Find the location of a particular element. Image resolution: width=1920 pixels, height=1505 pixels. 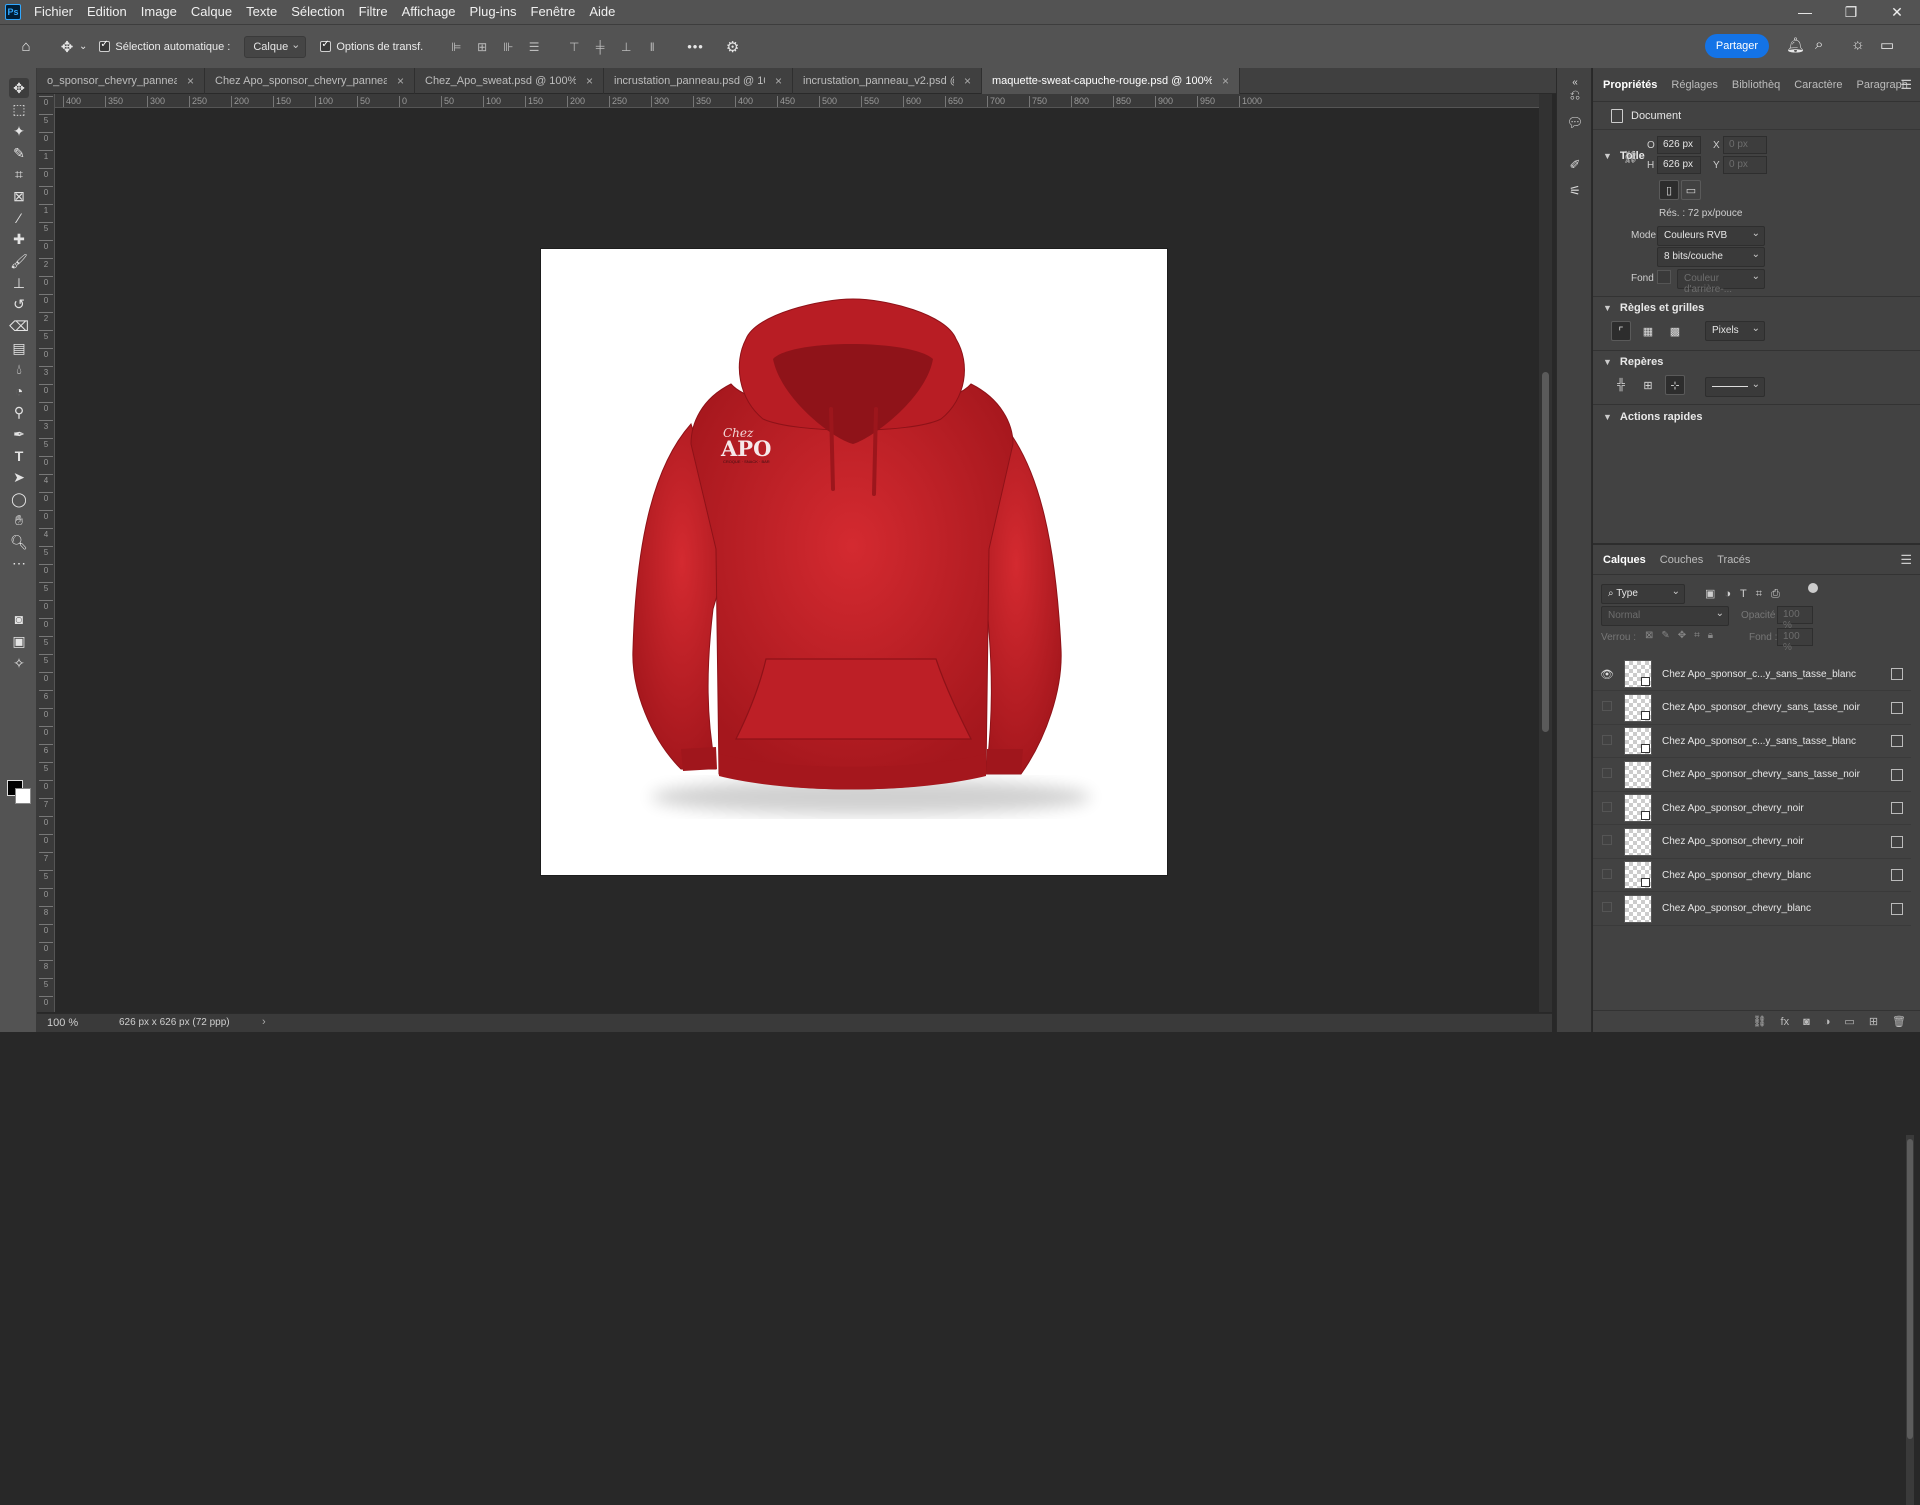

trash-icon: 🗑︎ is located at coordinates (1899, 1021).